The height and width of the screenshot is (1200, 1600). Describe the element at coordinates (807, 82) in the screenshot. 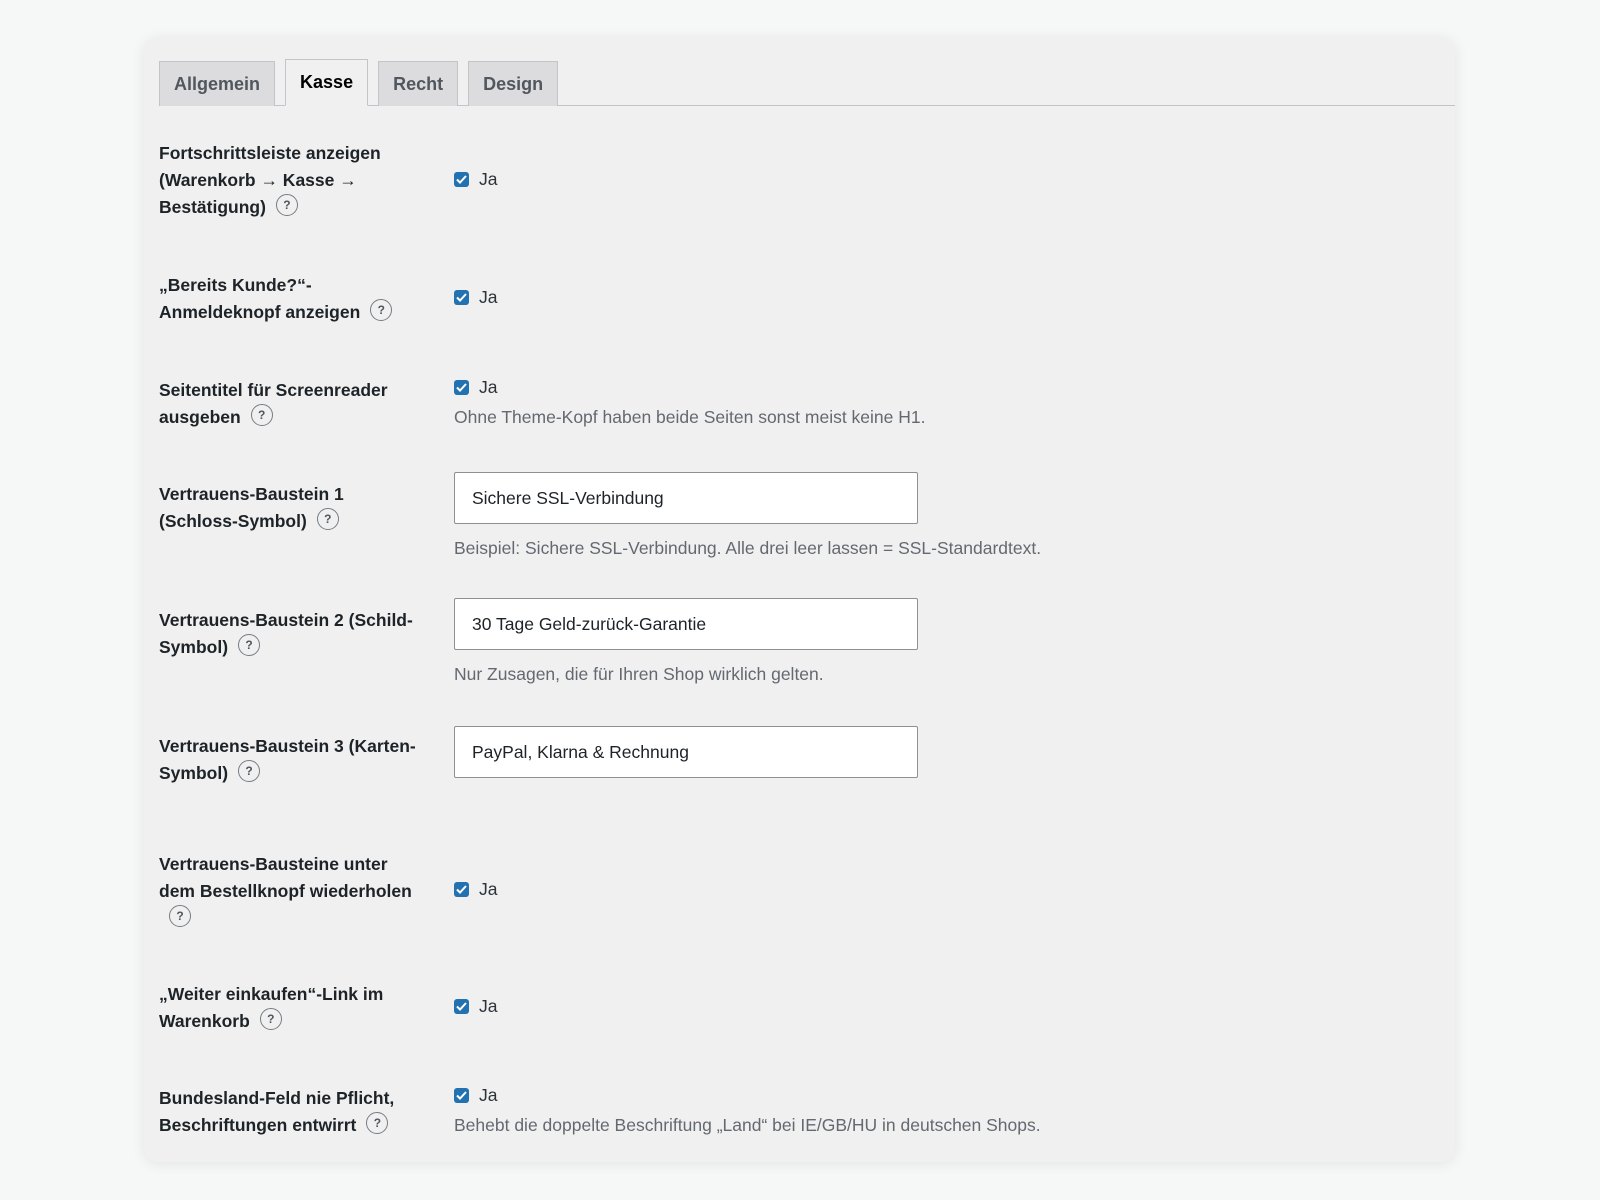

I see `tab-bar: Allgemein Kasse Recht Design` at that location.